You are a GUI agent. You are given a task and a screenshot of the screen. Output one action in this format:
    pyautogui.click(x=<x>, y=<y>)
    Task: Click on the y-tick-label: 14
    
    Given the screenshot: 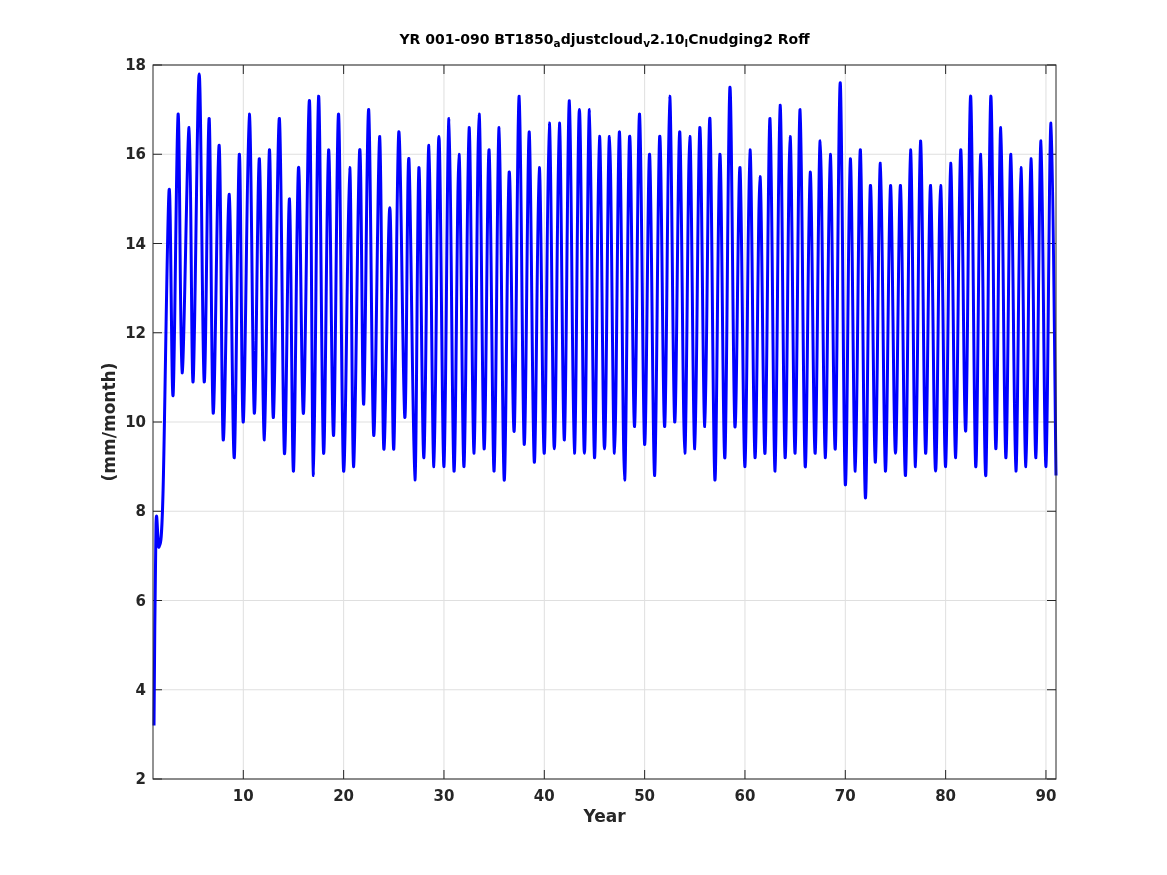 What is the action you would take?
    pyautogui.click(x=135, y=243)
    